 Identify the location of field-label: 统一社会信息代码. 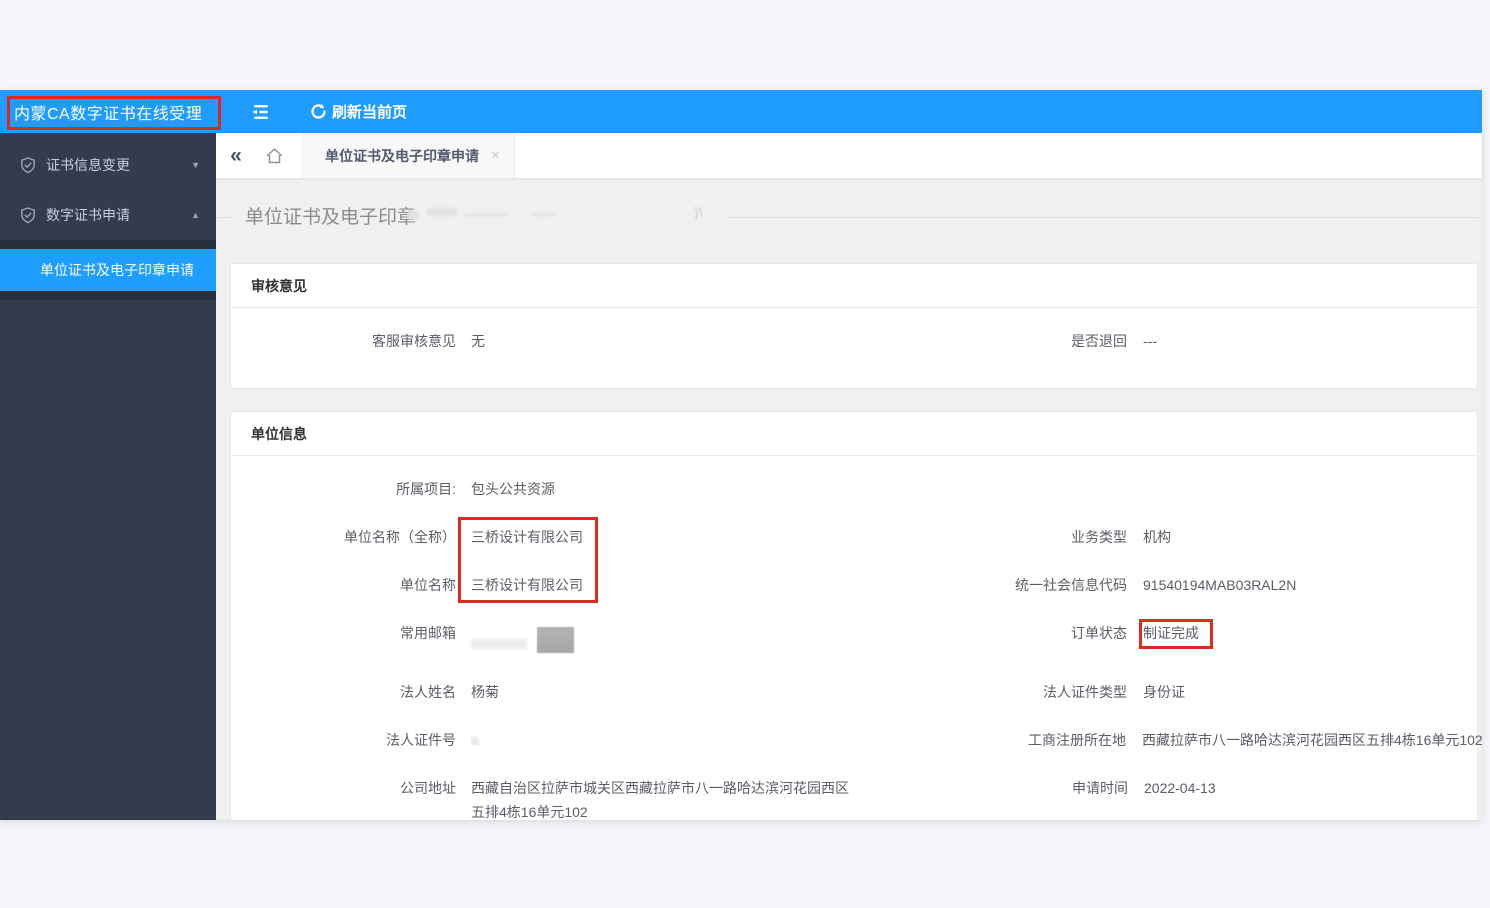
(1071, 585).